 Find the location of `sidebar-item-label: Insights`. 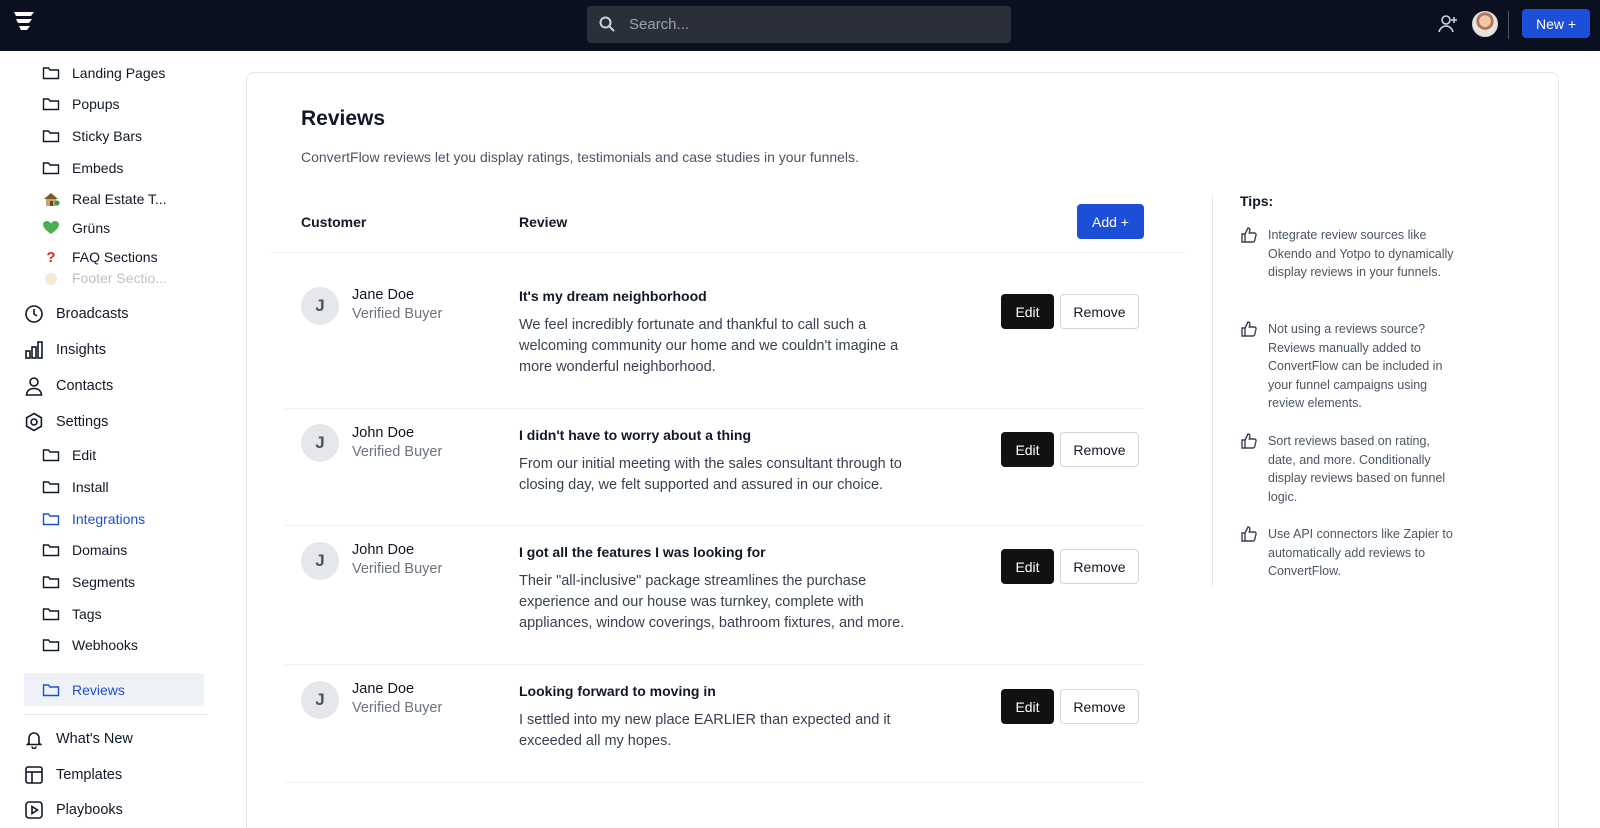

sidebar-item-label: Insights is located at coordinates (81, 350).